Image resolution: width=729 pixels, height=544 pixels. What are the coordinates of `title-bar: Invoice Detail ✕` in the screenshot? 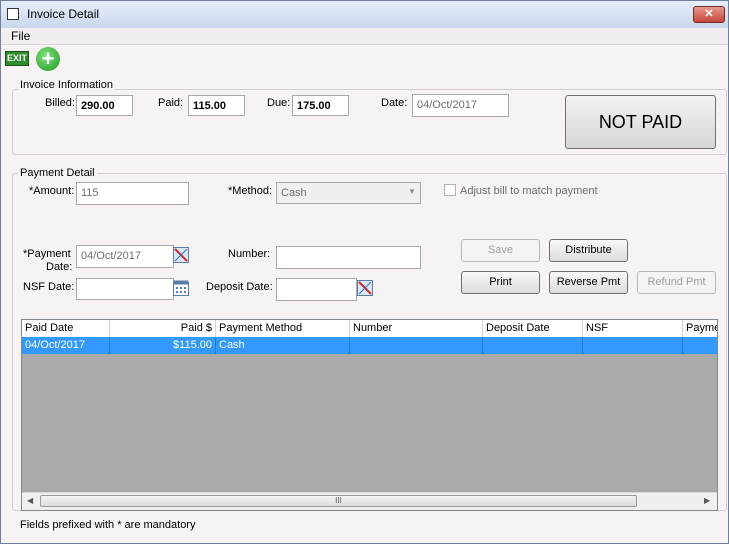 It's located at (364, 15).